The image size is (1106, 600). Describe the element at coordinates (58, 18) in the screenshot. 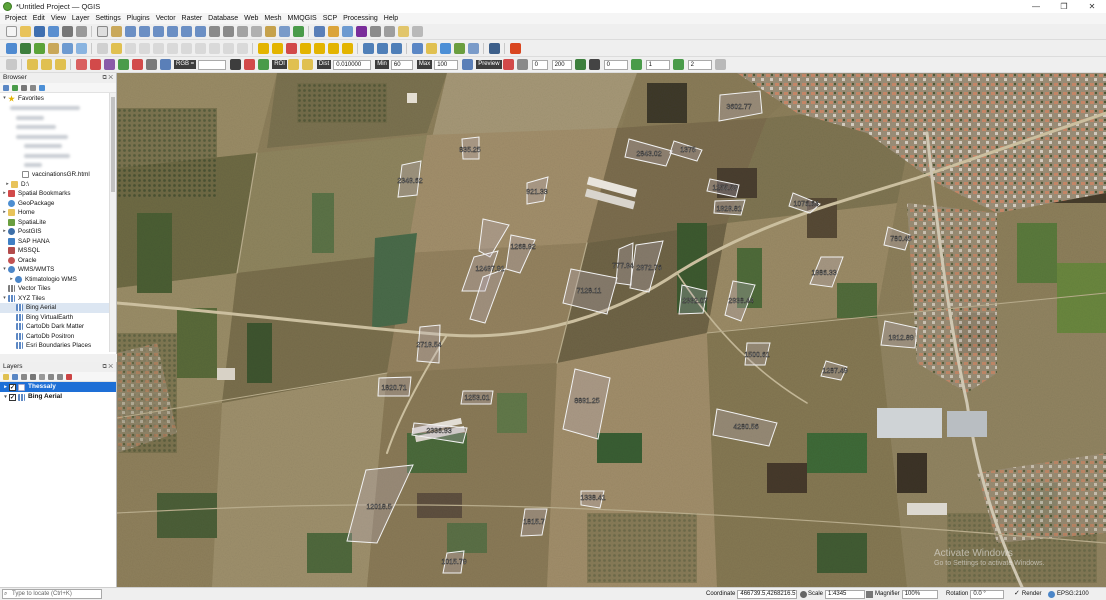

I see `menu-view: View` at that location.